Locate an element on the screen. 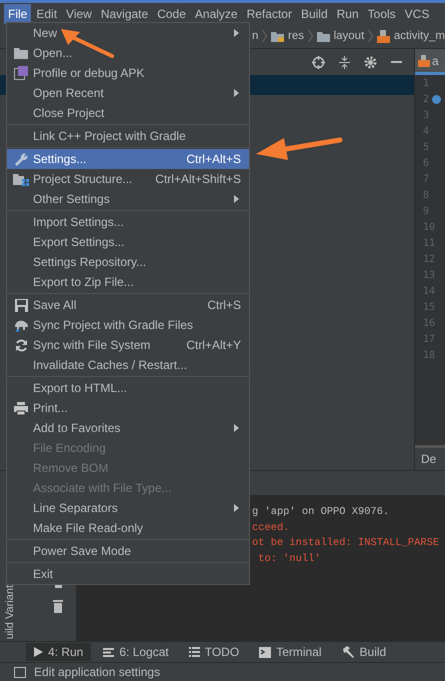 This screenshot has height=681, width=445. printer-icon is located at coordinates (21, 408).